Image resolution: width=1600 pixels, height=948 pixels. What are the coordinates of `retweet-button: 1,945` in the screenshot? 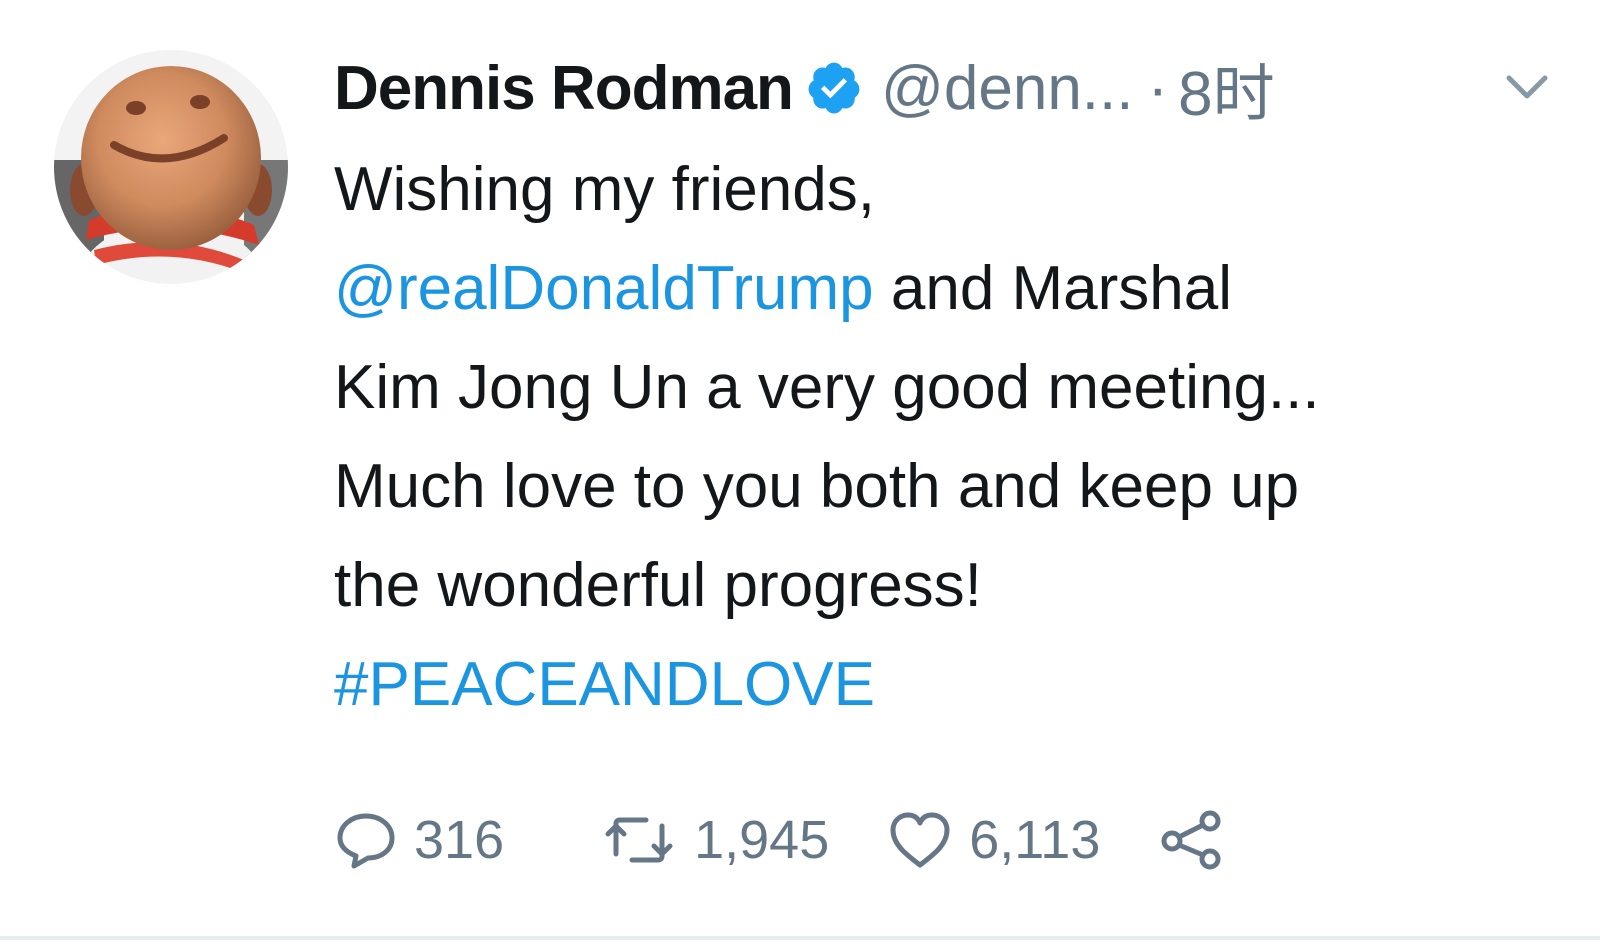 It's located at (714, 840).